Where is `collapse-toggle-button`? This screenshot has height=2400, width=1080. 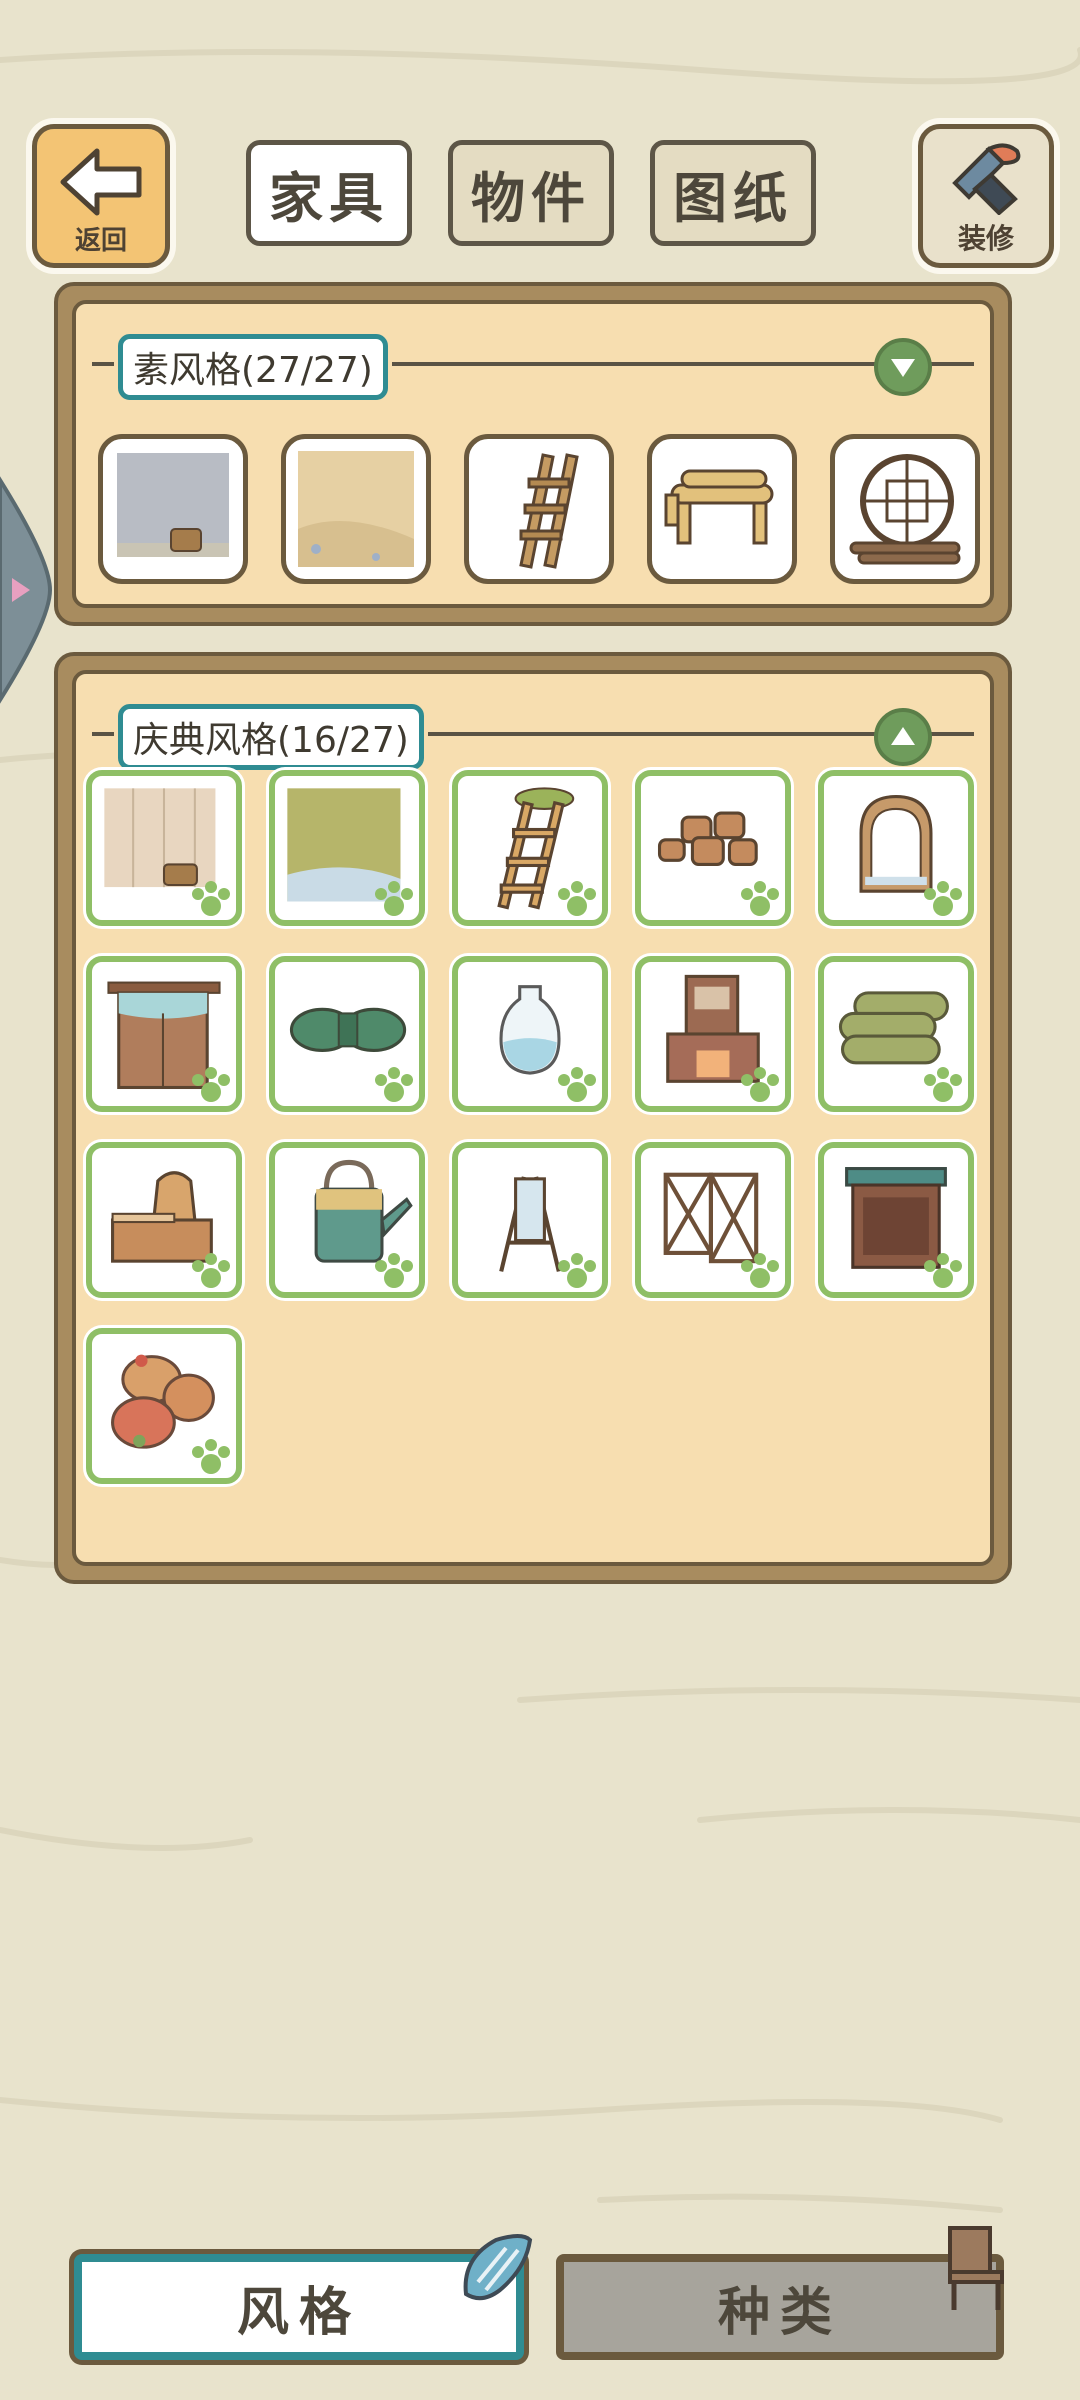
collapse-toggle-button is located at coordinates (903, 737).